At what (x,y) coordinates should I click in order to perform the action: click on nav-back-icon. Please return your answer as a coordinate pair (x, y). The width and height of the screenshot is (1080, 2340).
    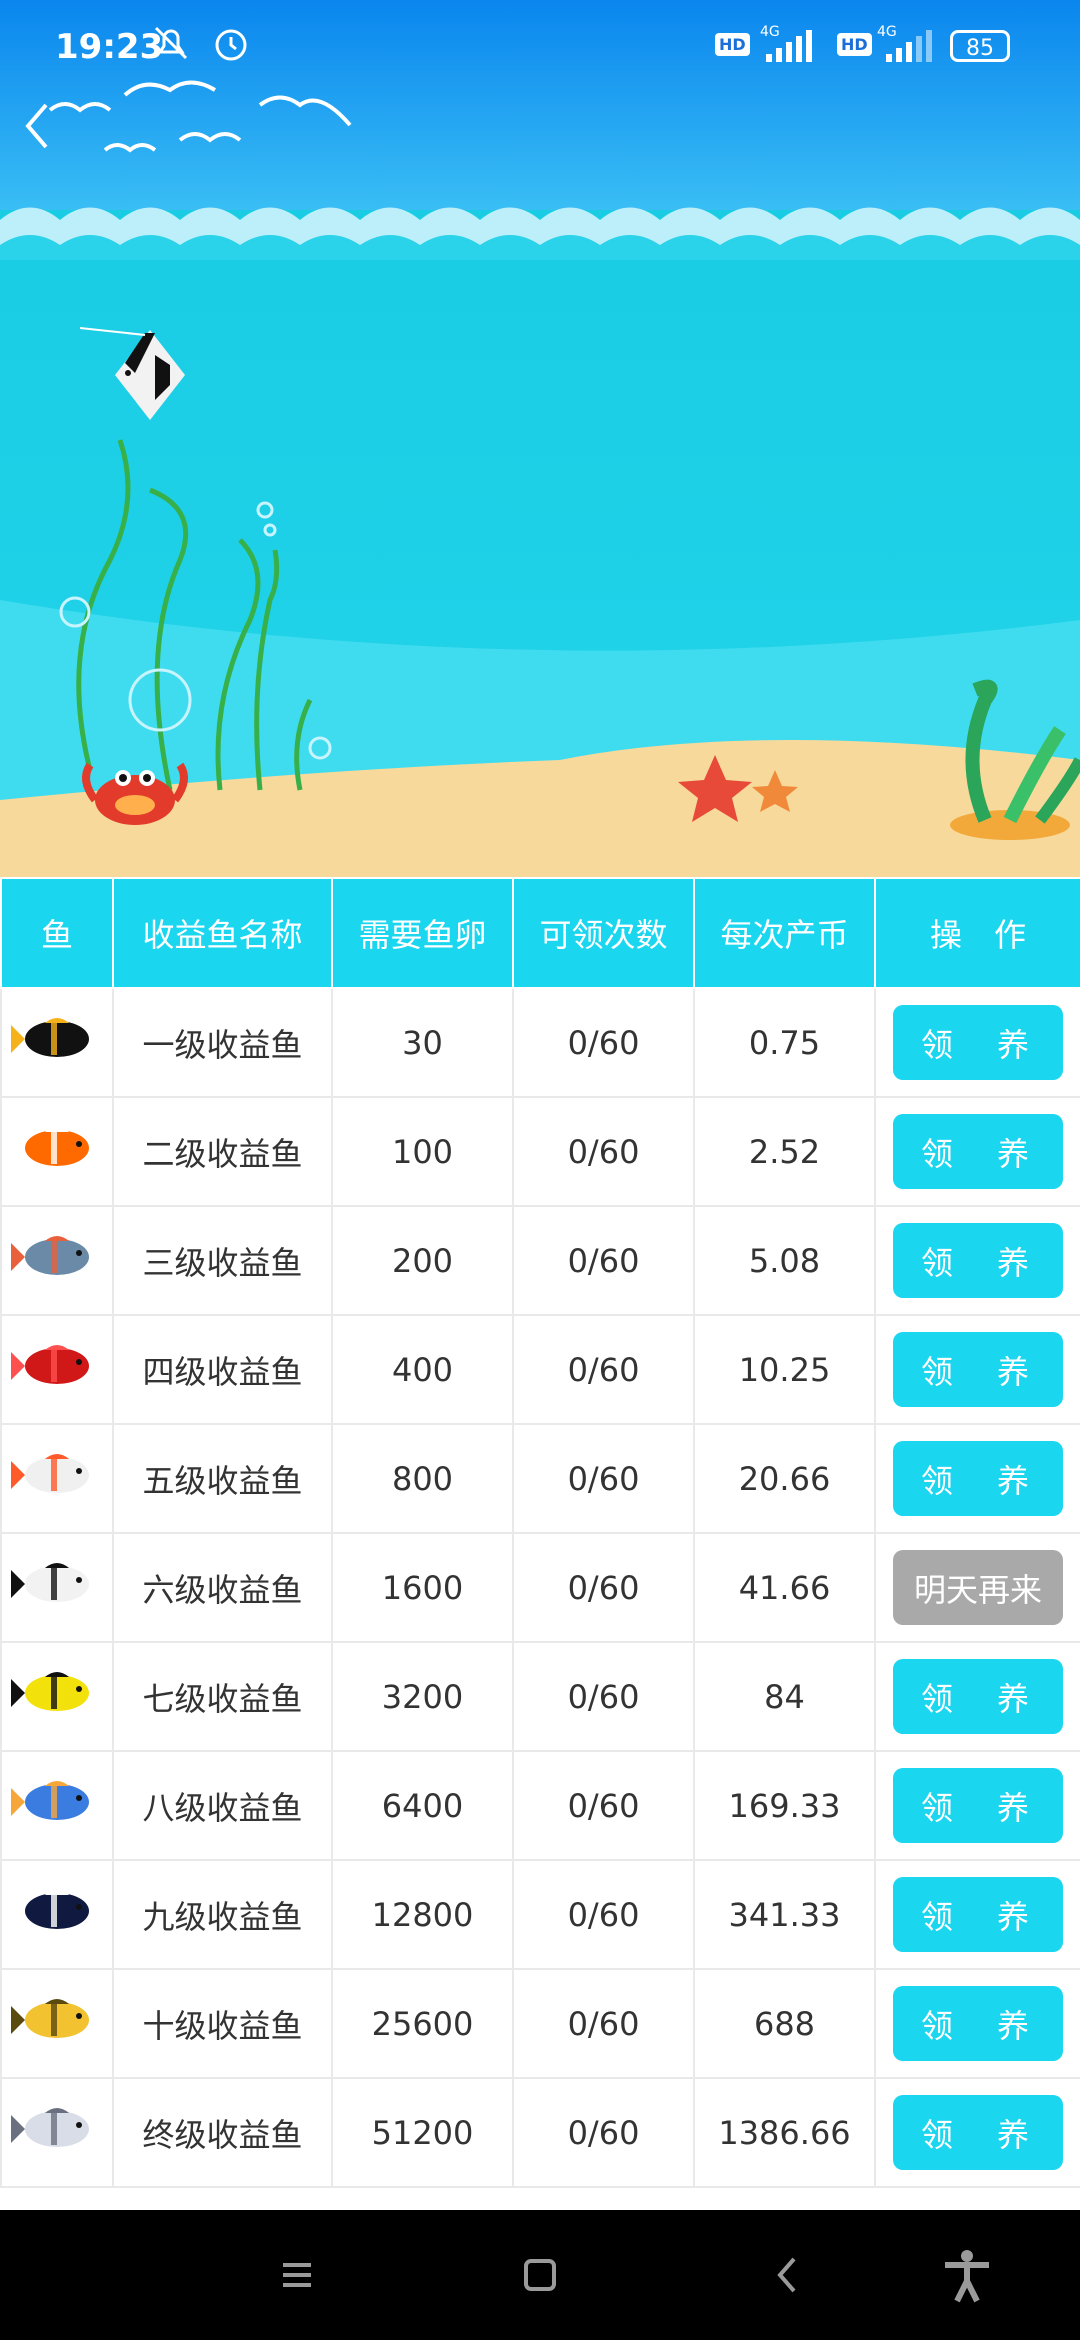
    Looking at the image, I should click on (788, 2275).